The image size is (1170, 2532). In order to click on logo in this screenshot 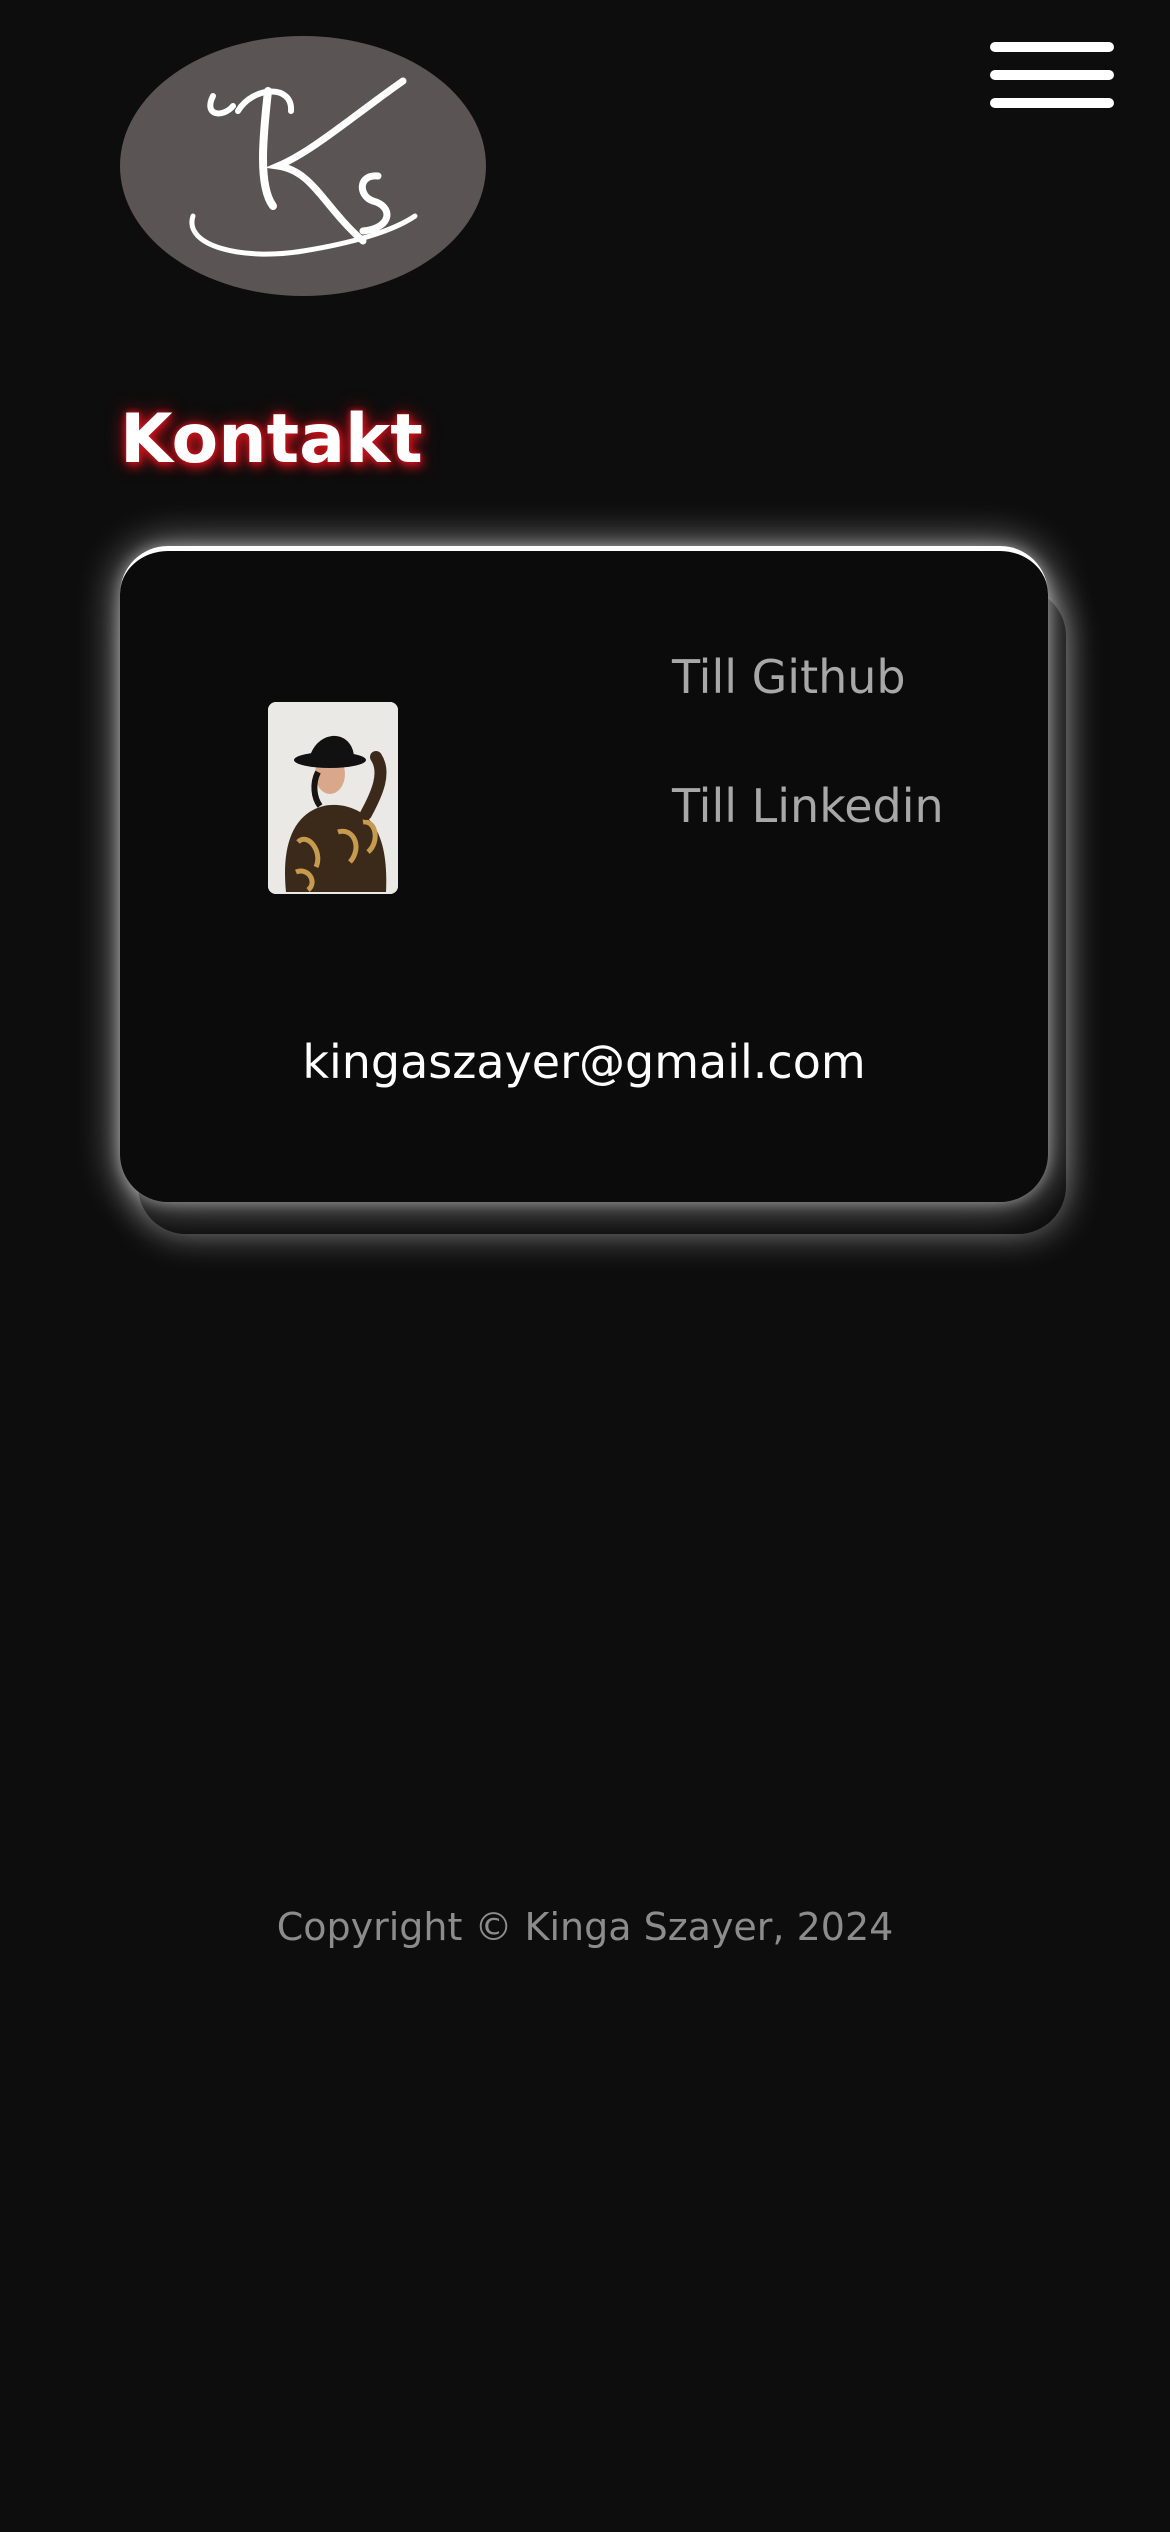, I will do `click(303, 166)`.